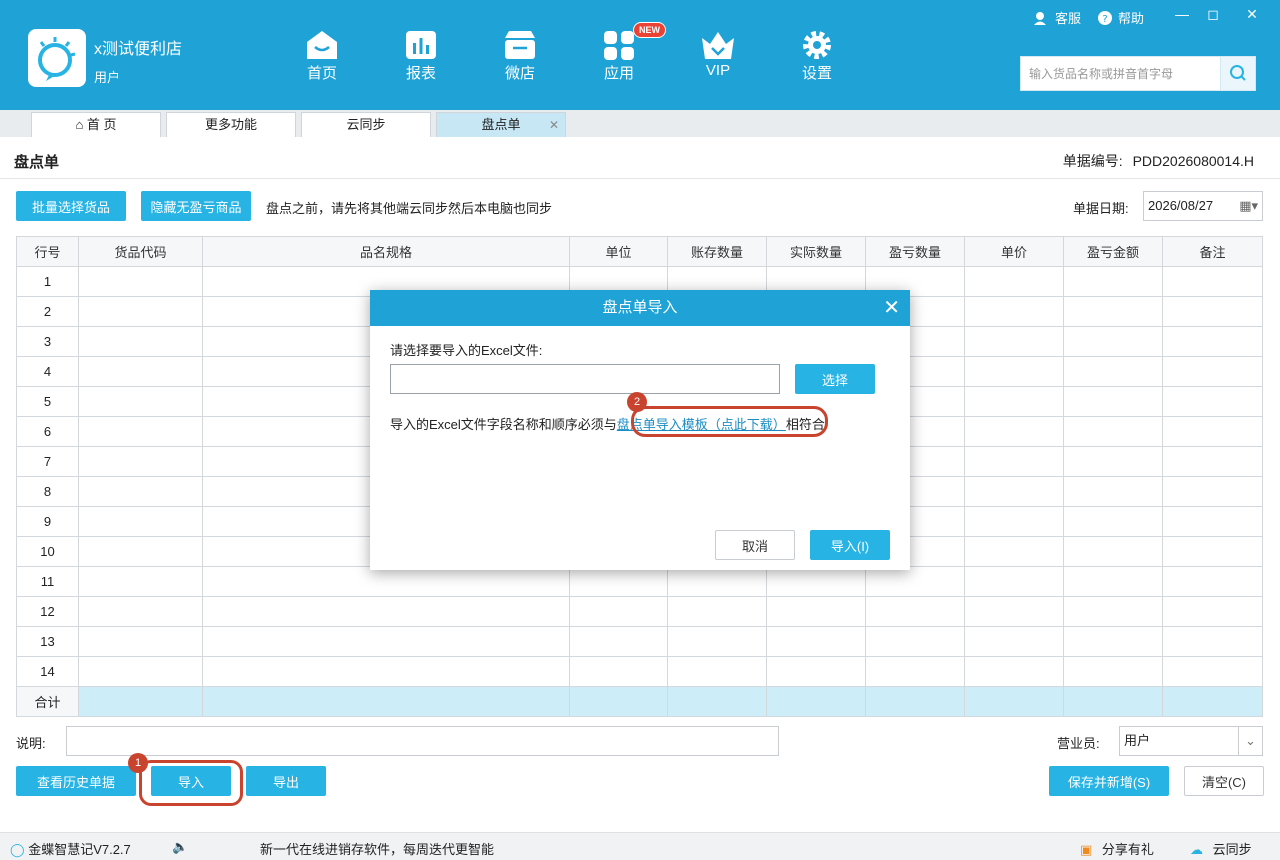  What do you see at coordinates (554, 125) in the screenshot?
I see `tab-close-icon: ✕` at bounding box center [554, 125].